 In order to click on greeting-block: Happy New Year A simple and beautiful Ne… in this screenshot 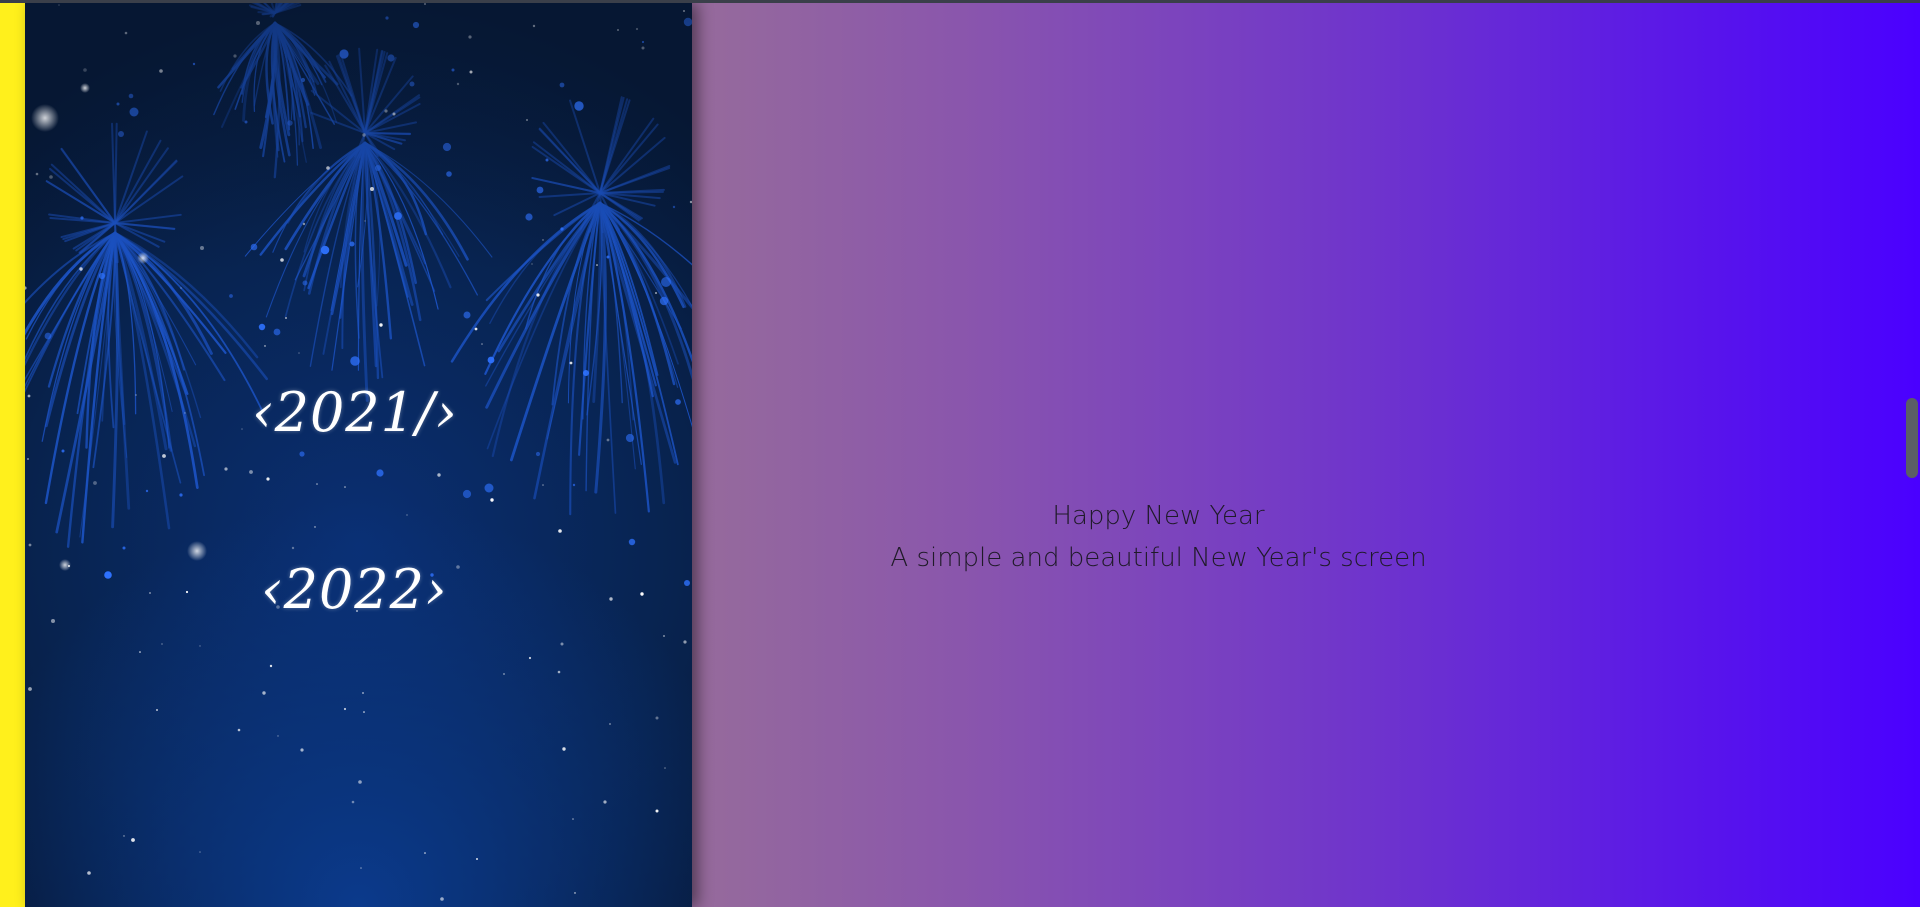, I will do `click(1158, 537)`.